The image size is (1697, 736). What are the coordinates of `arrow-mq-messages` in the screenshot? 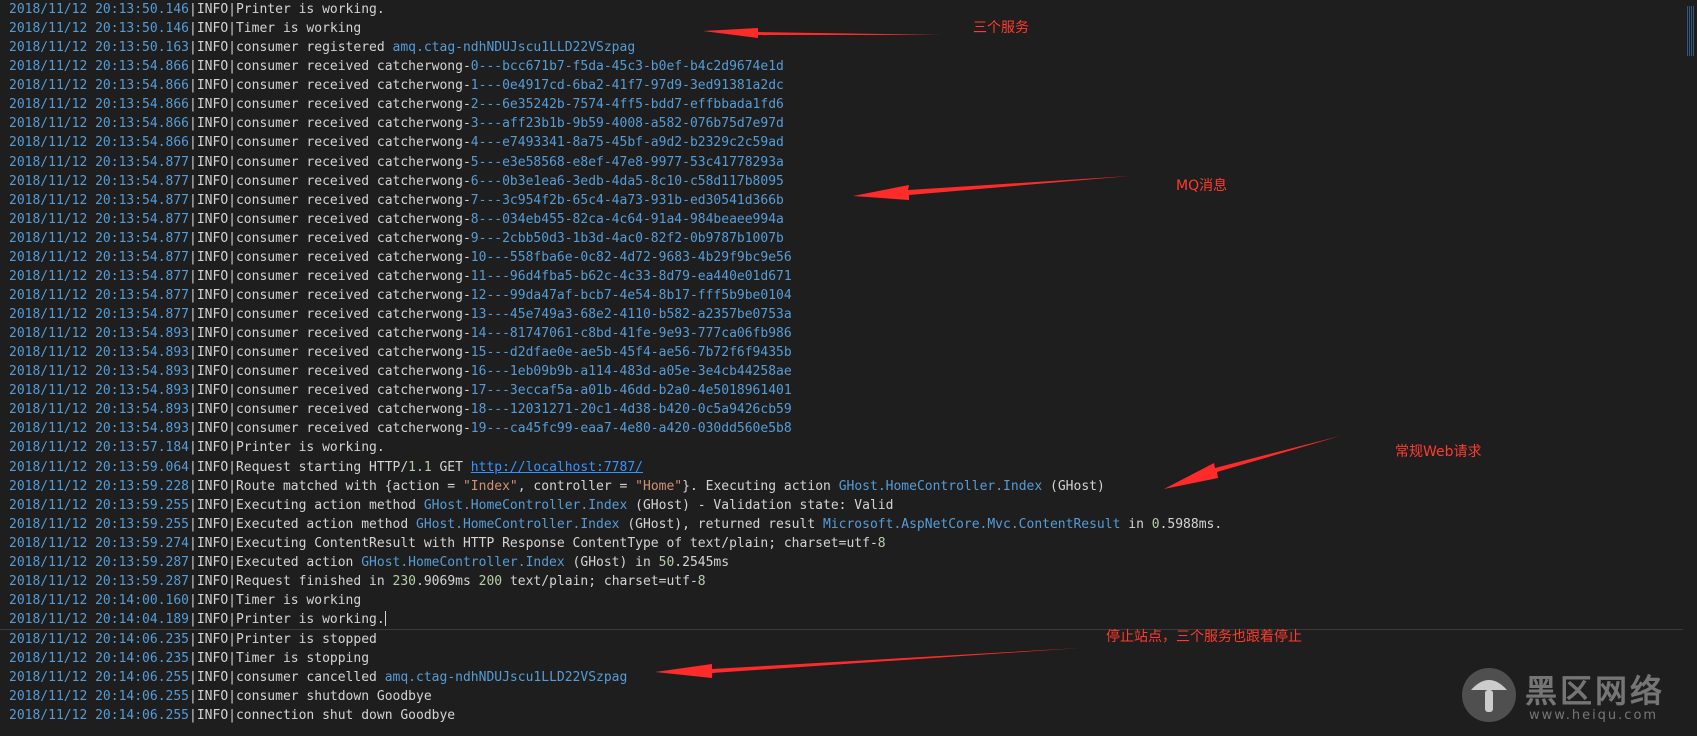 It's located at (991, 188).